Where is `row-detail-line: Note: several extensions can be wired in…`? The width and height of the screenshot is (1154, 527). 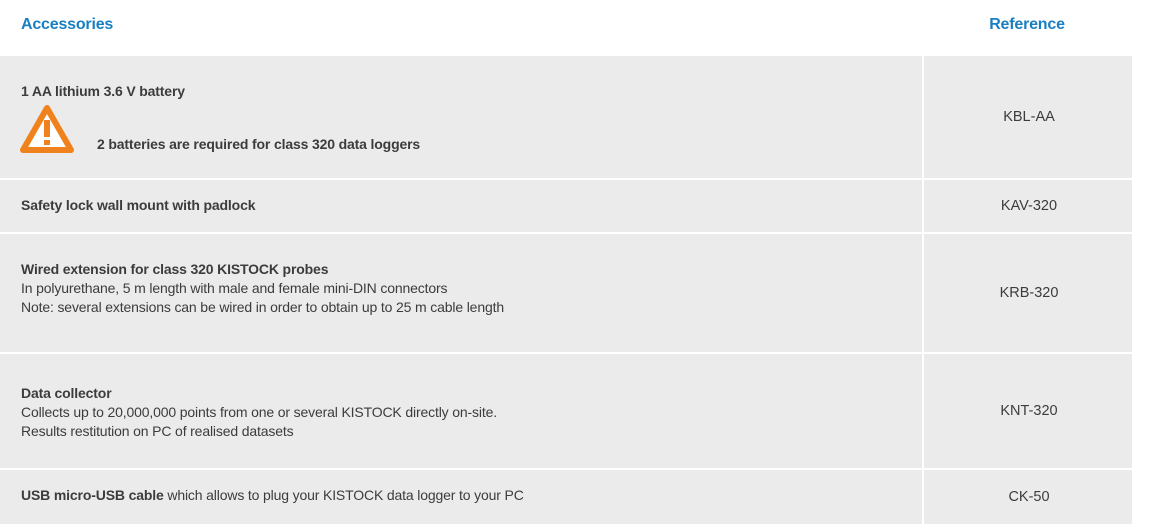
row-detail-line: Note: several extensions can be wired in… is located at coordinates (262, 307).